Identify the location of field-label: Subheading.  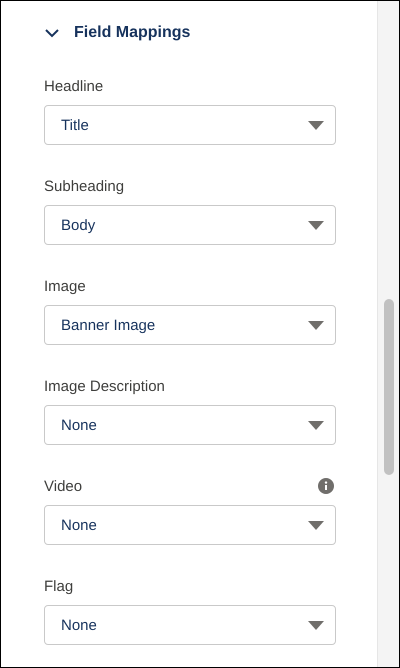
(84, 186).